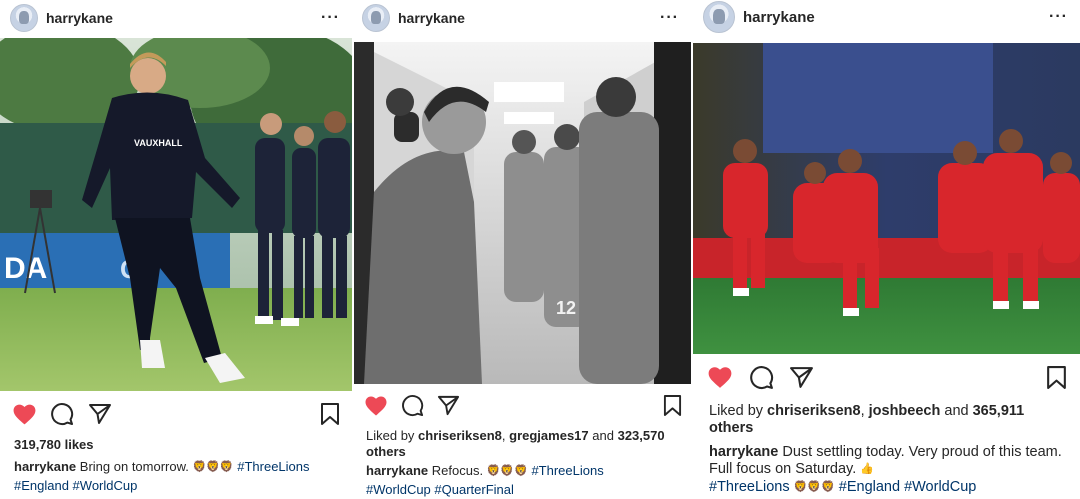  Describe the element at coordinates (457, 470) in the screenshot. I see `caption-text: Refocus.` at that location.